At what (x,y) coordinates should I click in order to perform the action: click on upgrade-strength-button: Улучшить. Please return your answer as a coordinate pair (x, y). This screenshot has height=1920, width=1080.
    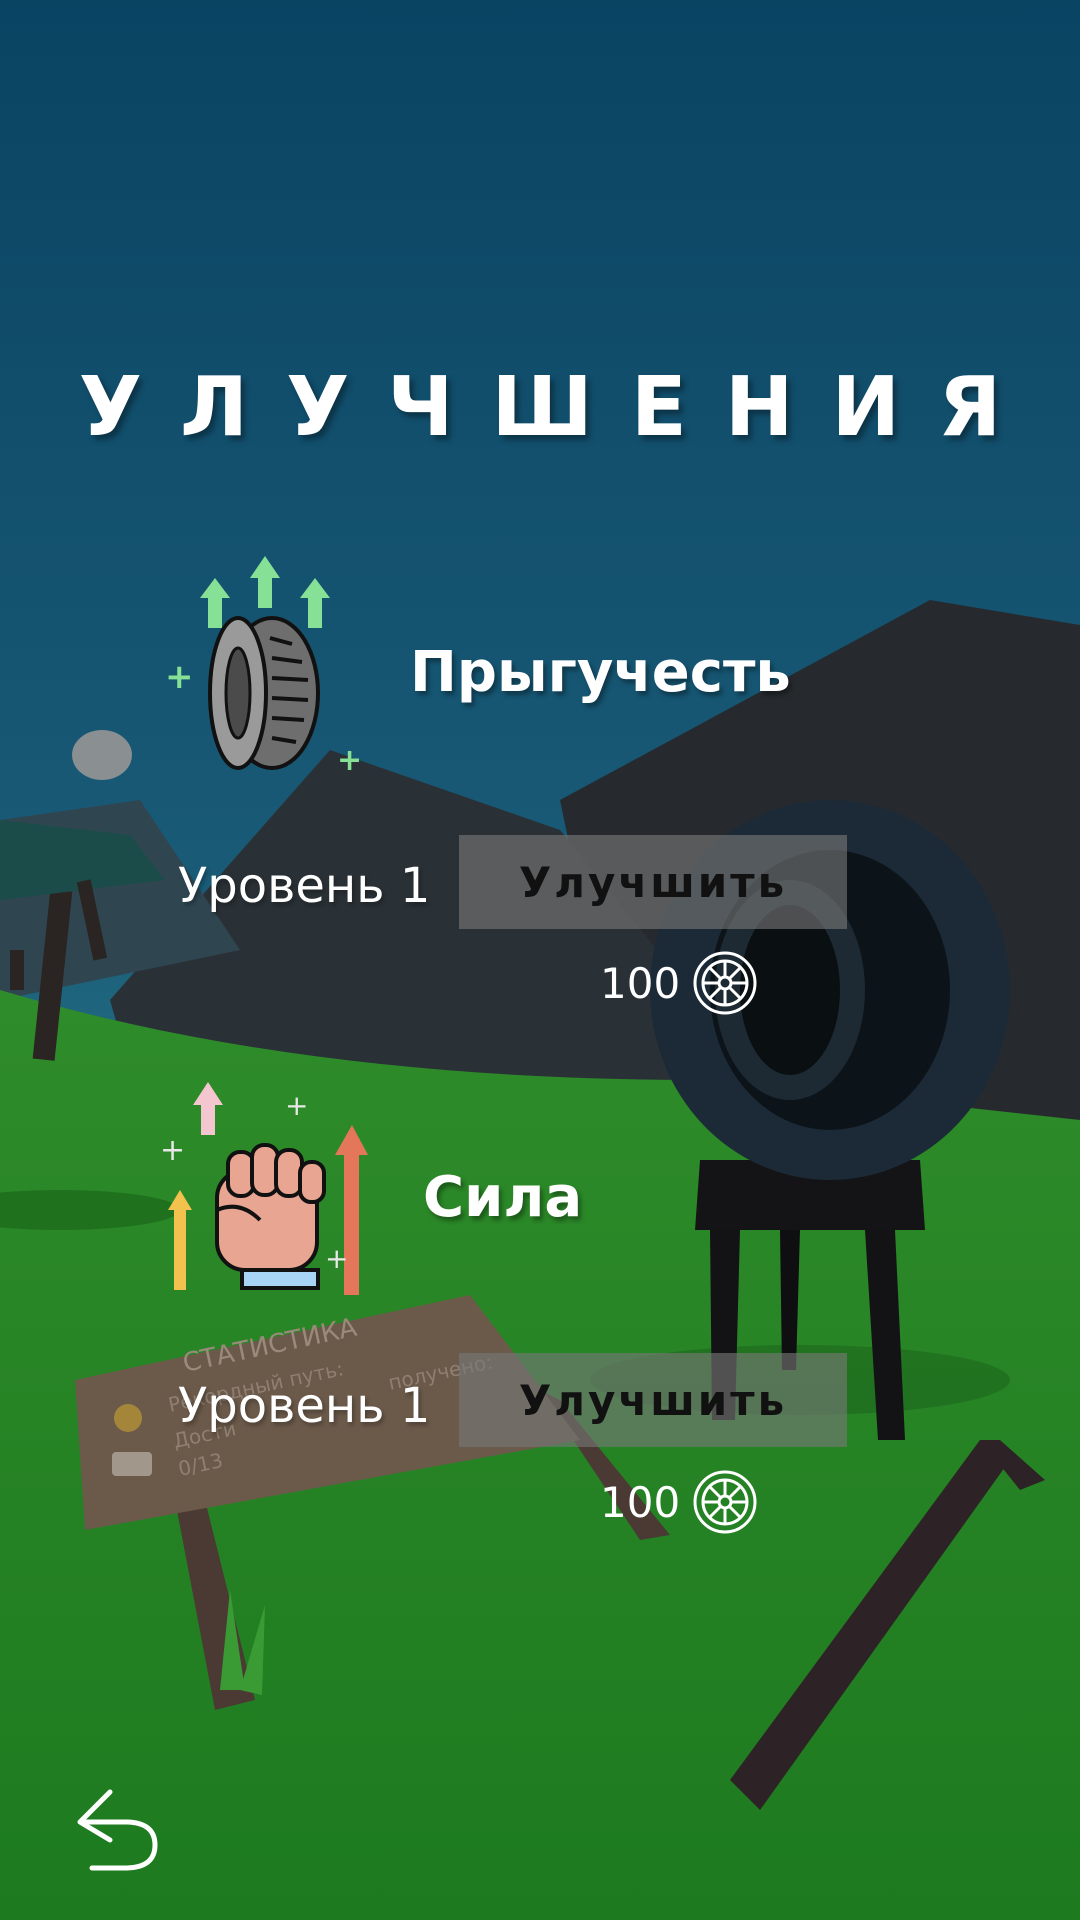
    Looking at the image, I should click on (653, 1400).